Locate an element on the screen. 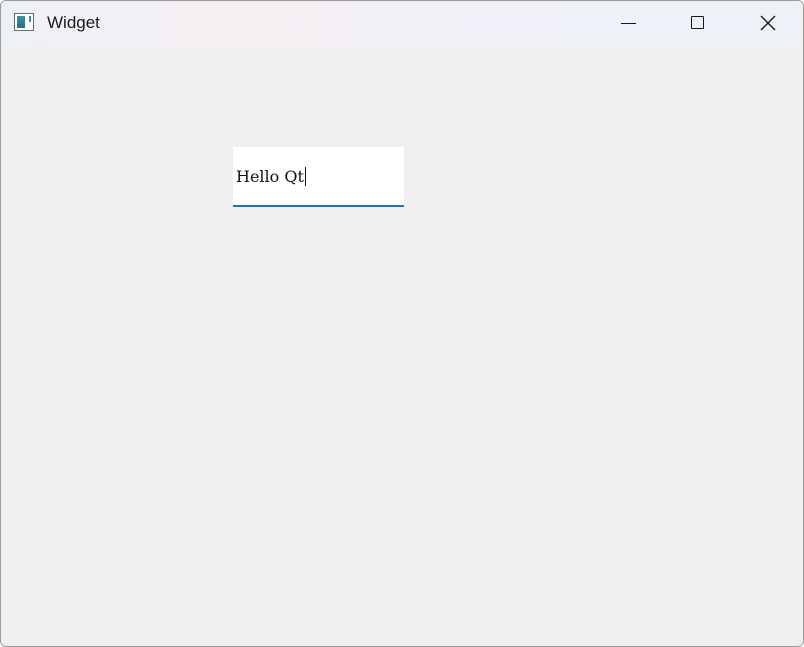 The width and height of the screenshot is (804, 647). text-line-edit: Hello Qt is located at coordinates (318, 177).